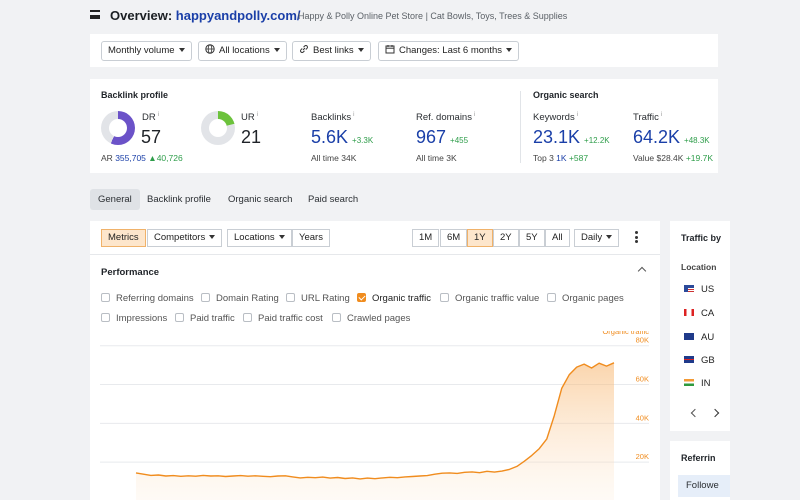  I want to click on checkbox-domain-rating: Domain Rating, so click(240, 298).